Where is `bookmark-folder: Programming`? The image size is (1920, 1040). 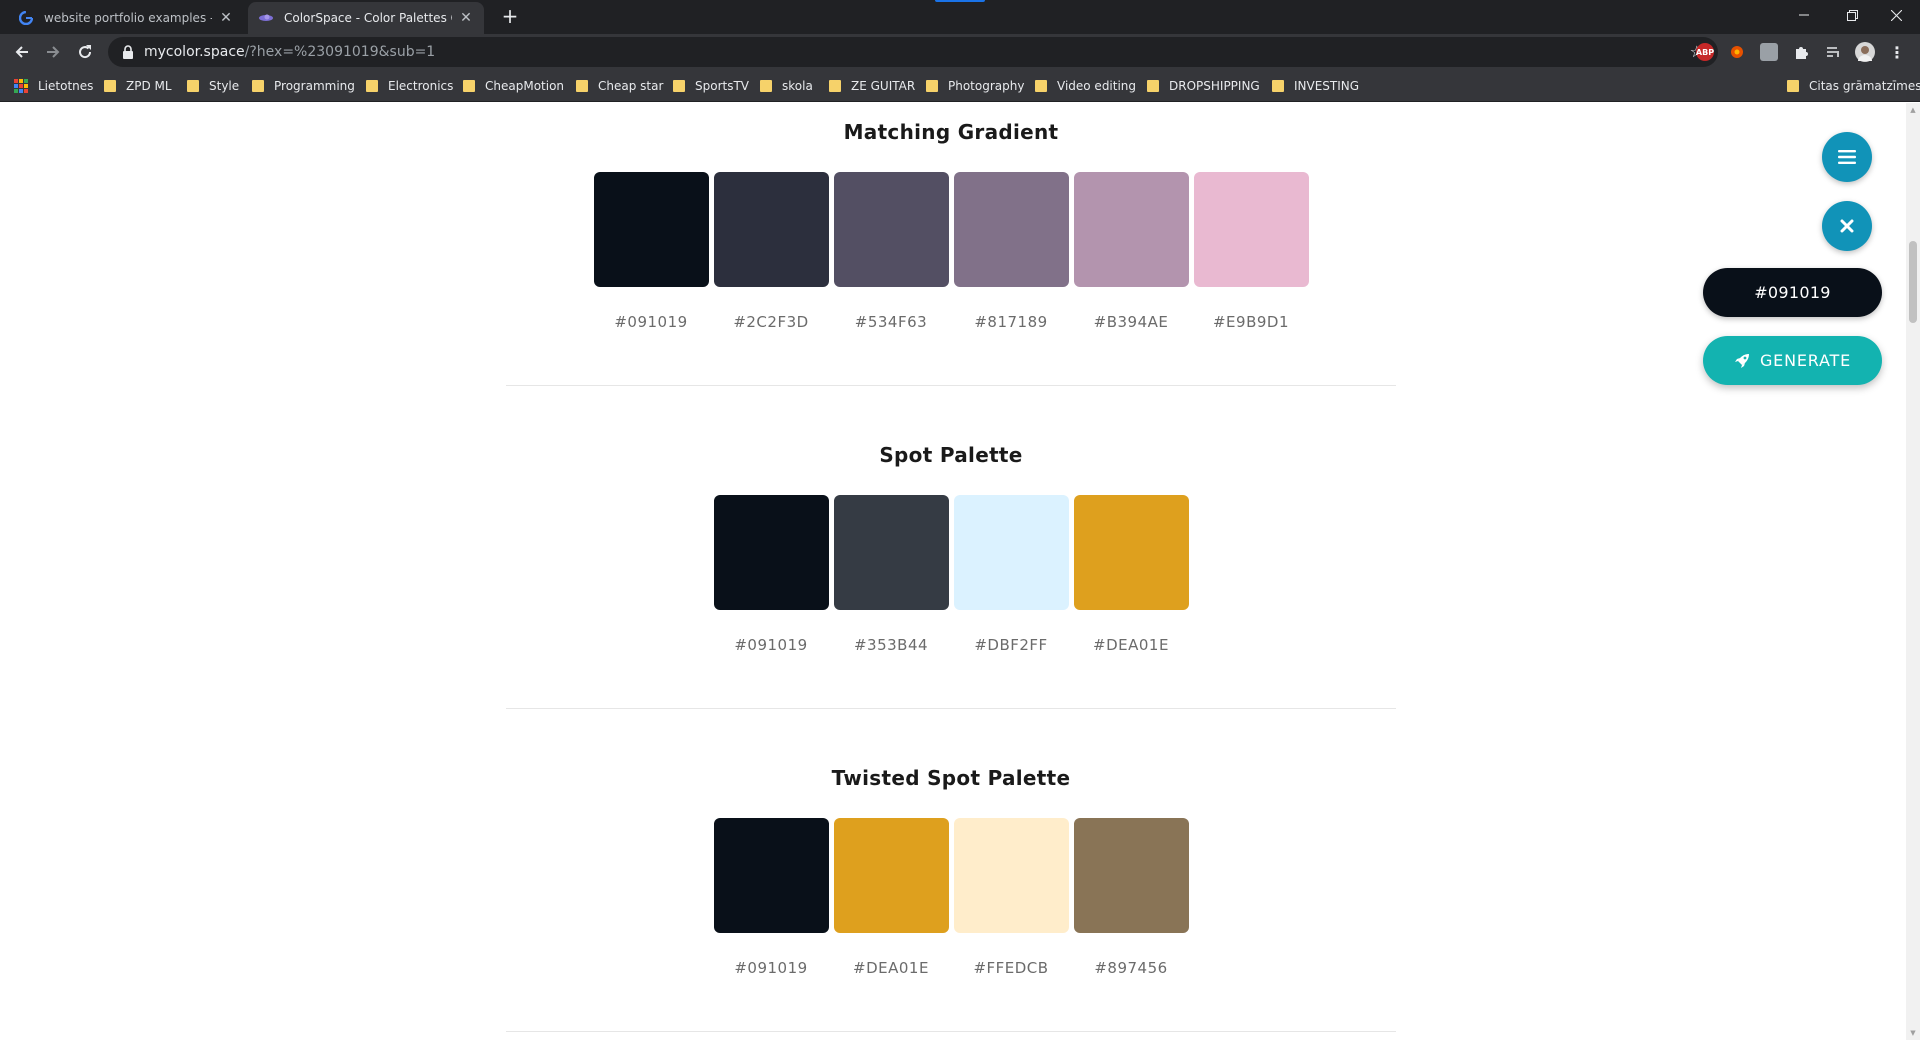
bookmark-folder: Programming is located at coordinates (303, 86).